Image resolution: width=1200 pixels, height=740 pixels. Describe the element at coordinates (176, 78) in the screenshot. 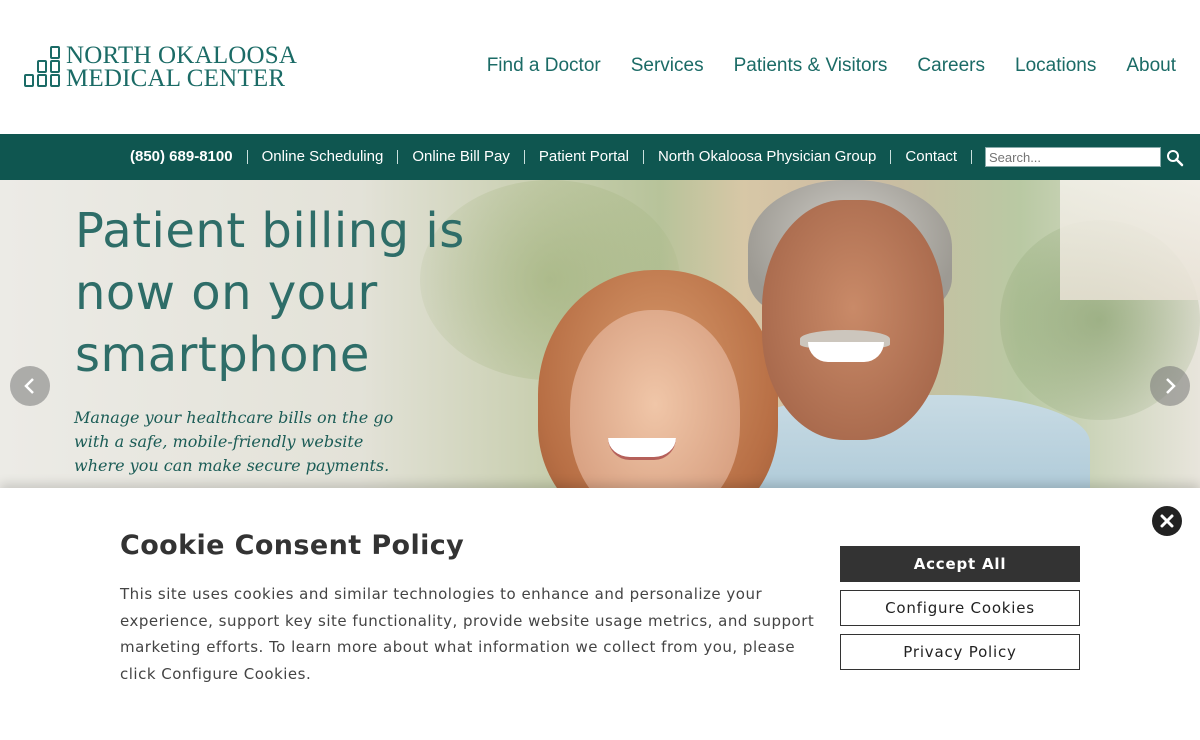

I see `logo-line-2: MEDICAL CENTER` at that location.